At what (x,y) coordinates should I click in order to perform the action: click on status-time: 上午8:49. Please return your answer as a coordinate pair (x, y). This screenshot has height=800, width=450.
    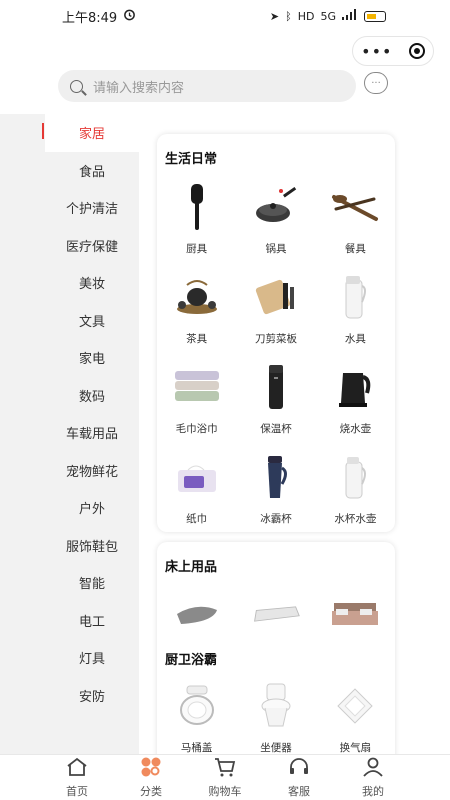
    Looking at the image, I should click on (90, 18).